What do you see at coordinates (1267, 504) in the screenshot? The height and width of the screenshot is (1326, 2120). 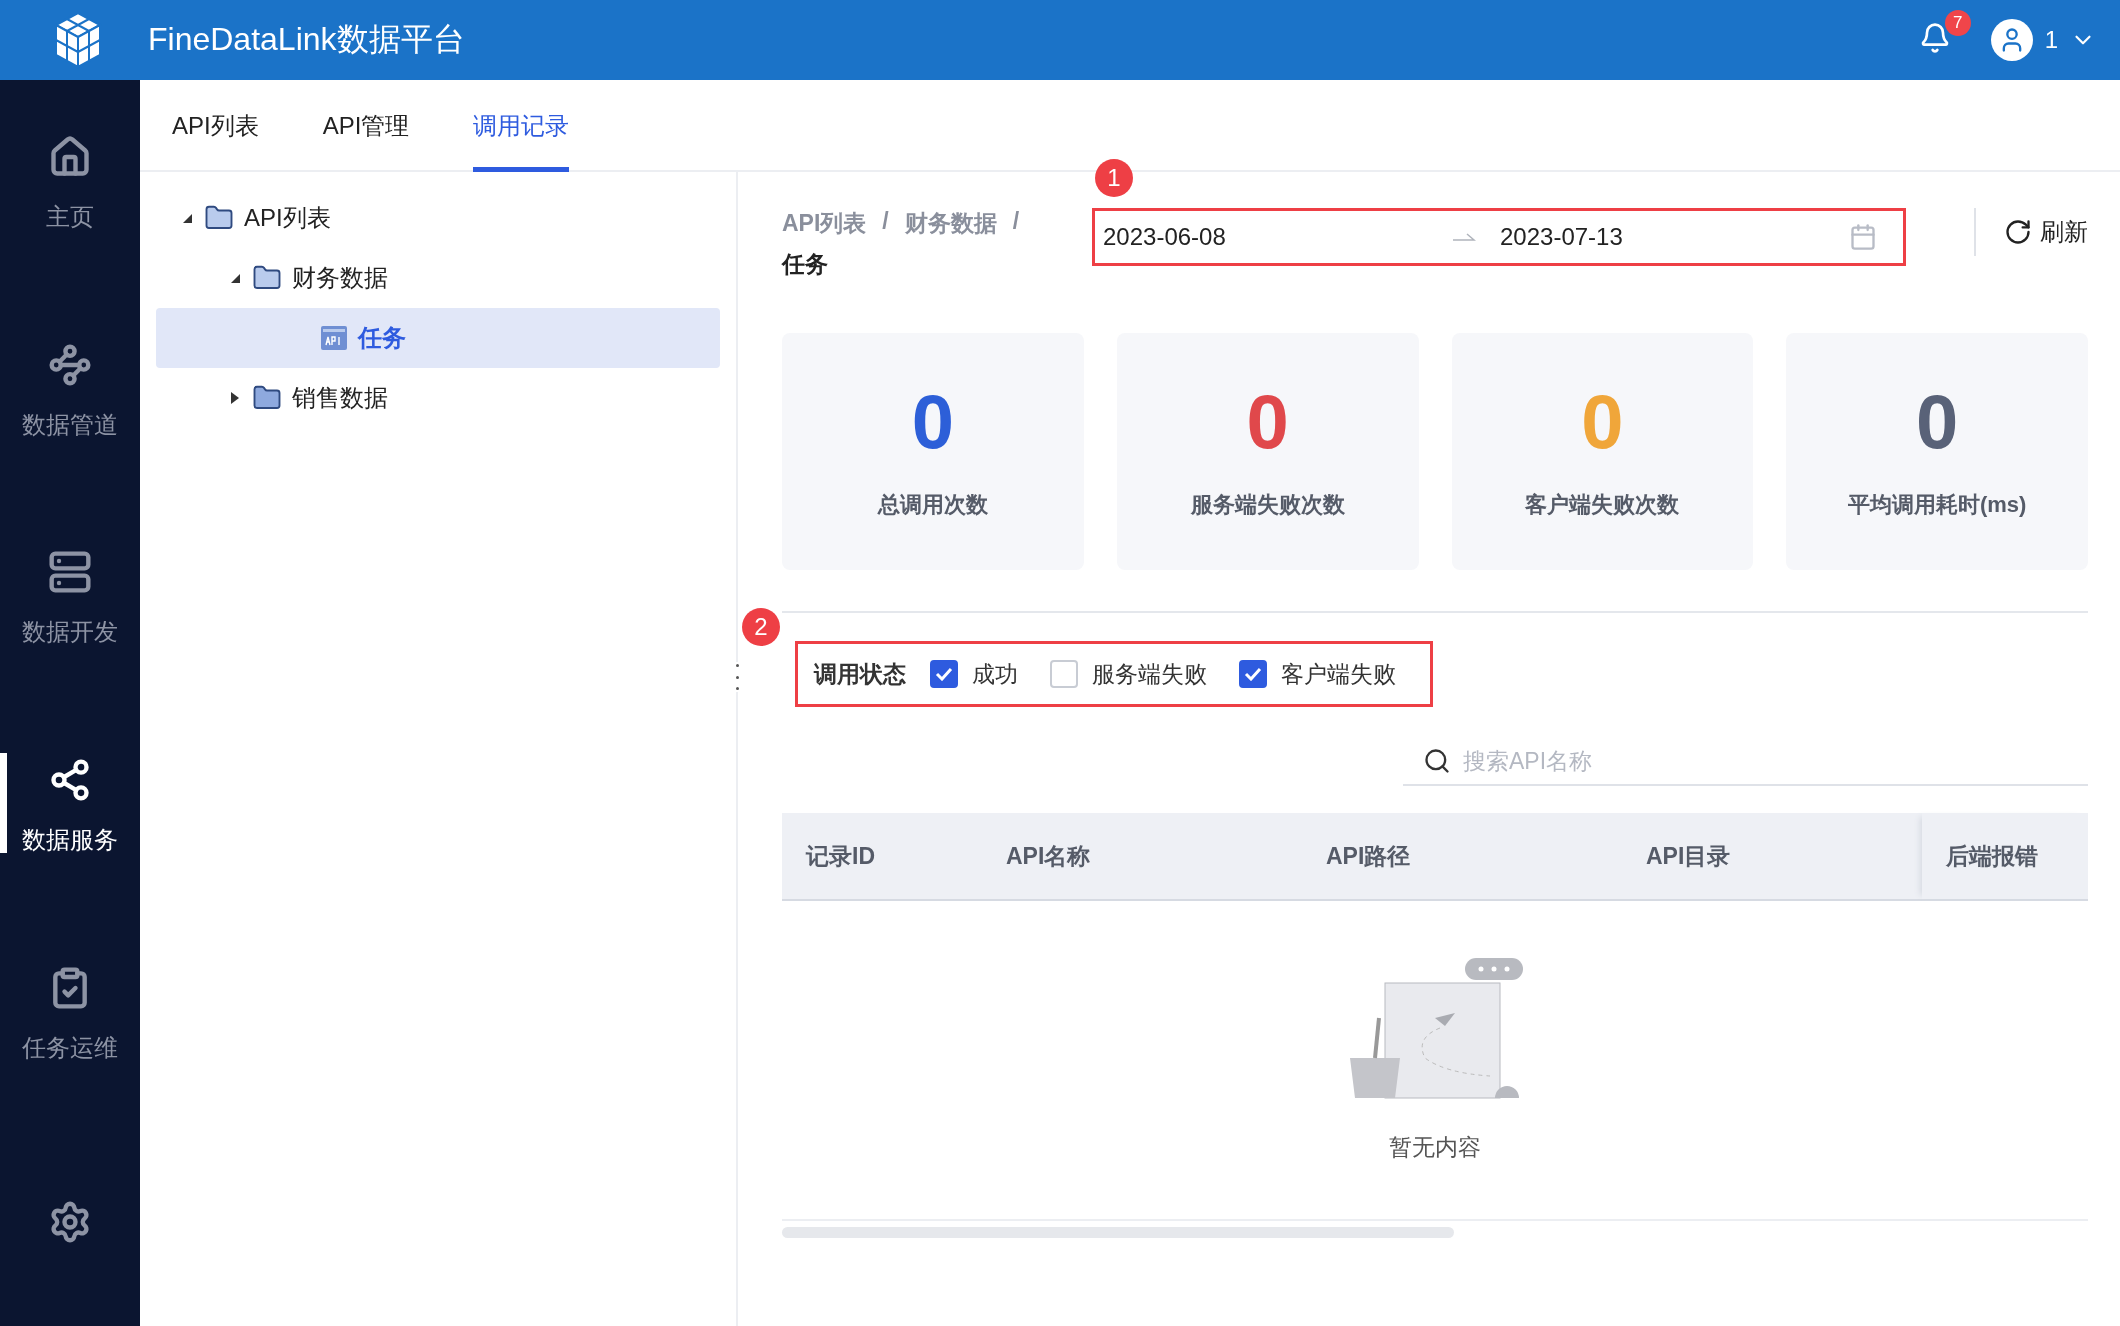 I see `stat-label: 服务端失败次数` at bounding box center [1267, 504].